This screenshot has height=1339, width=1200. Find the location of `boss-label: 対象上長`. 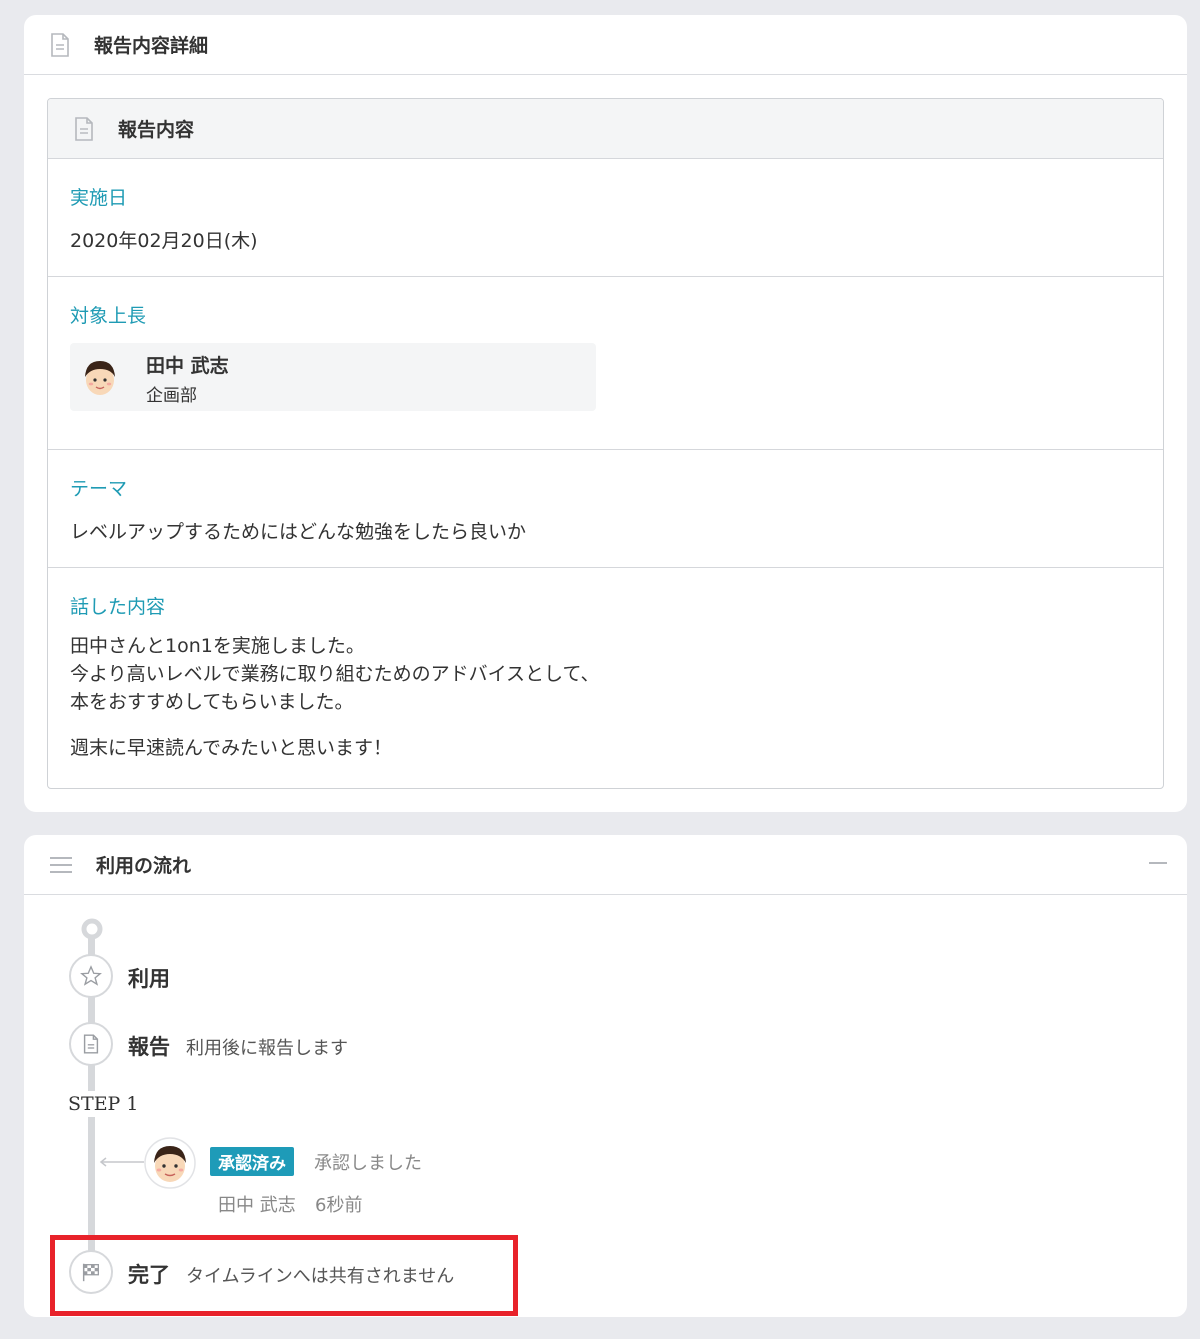

boss-label: 対象上長 is located at coordinates (108, 316).